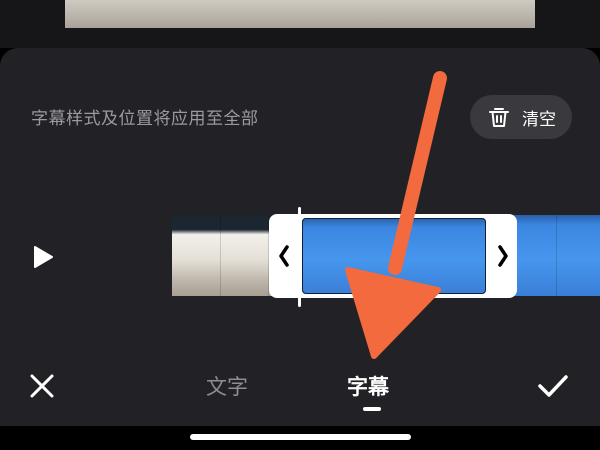 The height and width of the screenshot is (450, 600). I want to click on tab-text: 文字, so click(227, 387).